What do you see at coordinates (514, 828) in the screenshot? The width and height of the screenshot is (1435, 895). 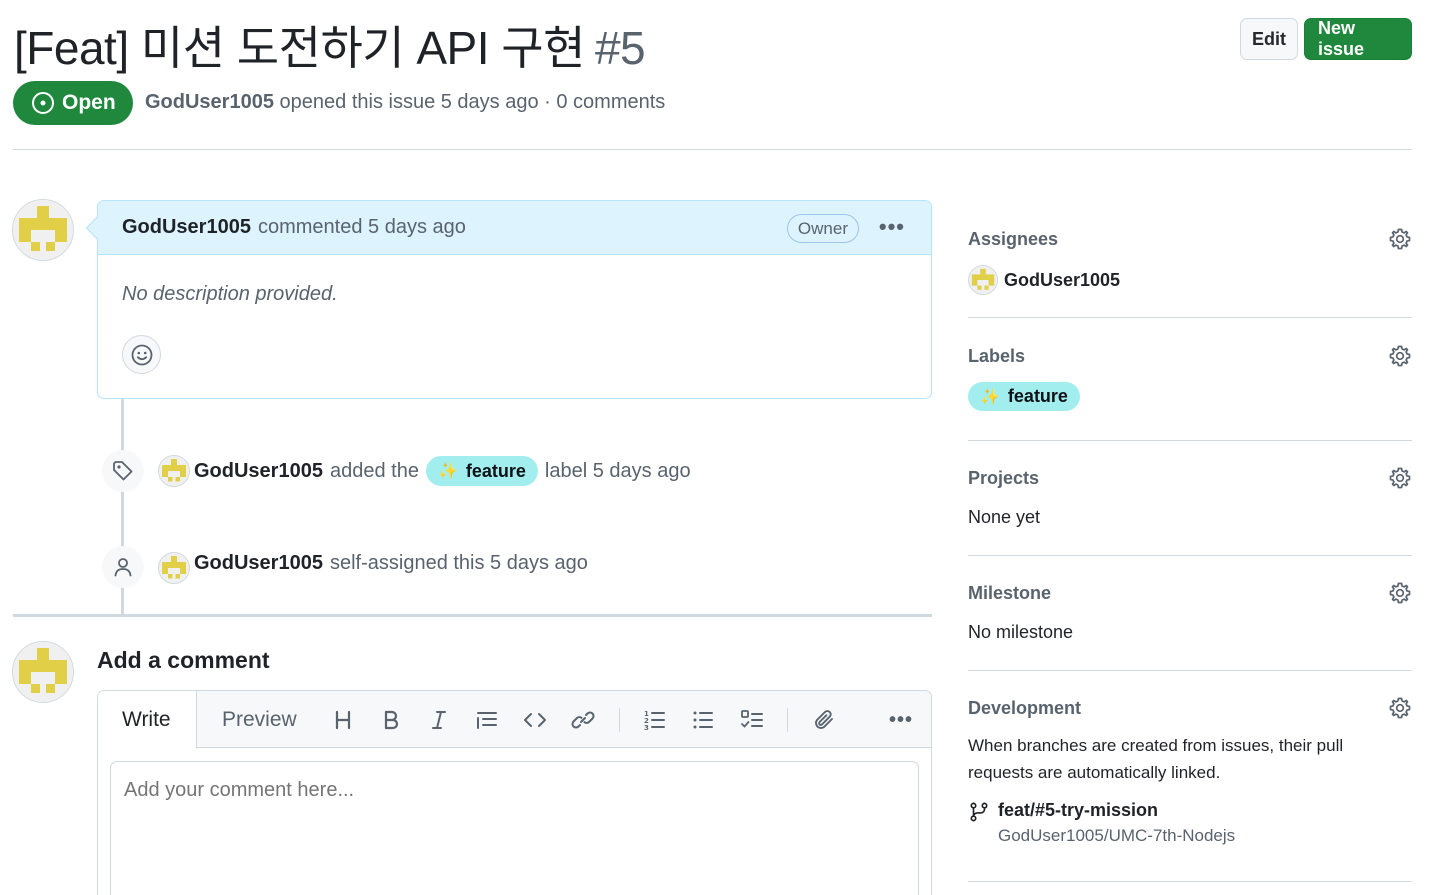 I see `comment-textarea` at bounding box center [514, 828].